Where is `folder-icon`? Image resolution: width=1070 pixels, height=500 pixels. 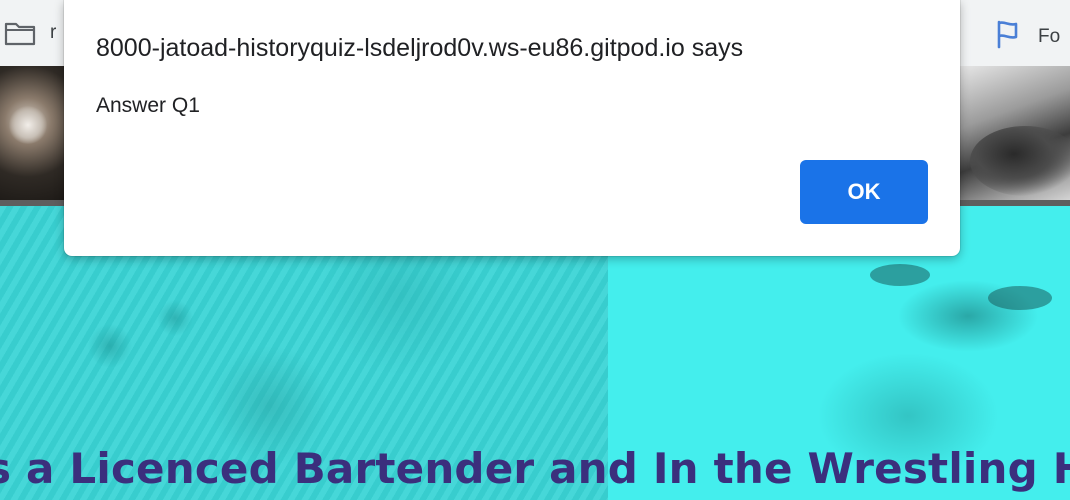 folder-icon is located at coordinates (20, 33).